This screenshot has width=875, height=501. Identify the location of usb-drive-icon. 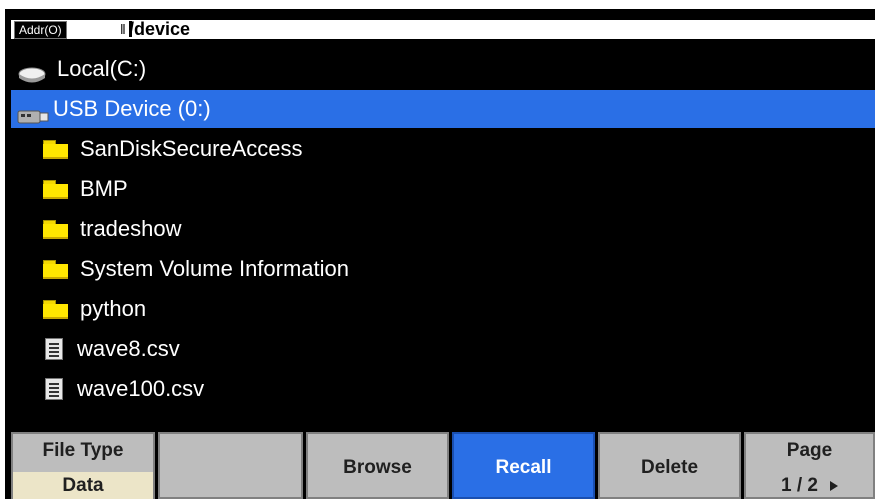
(34, 112).